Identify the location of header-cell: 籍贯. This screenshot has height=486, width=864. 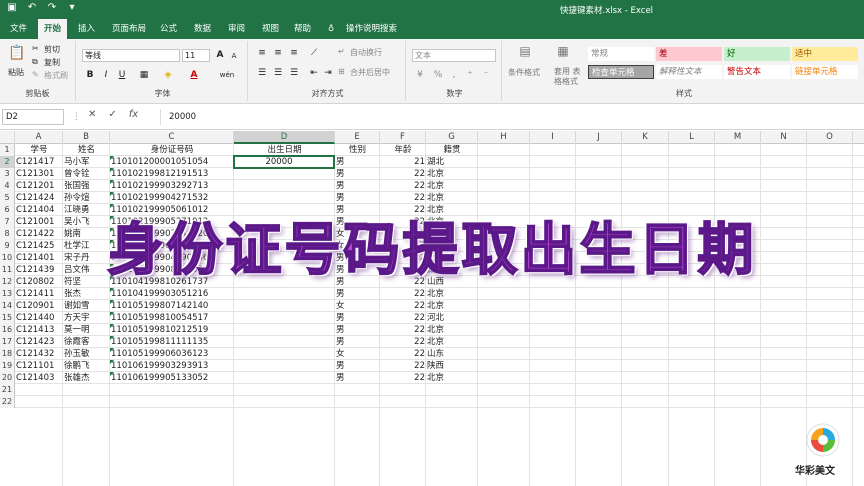
(452, 150).